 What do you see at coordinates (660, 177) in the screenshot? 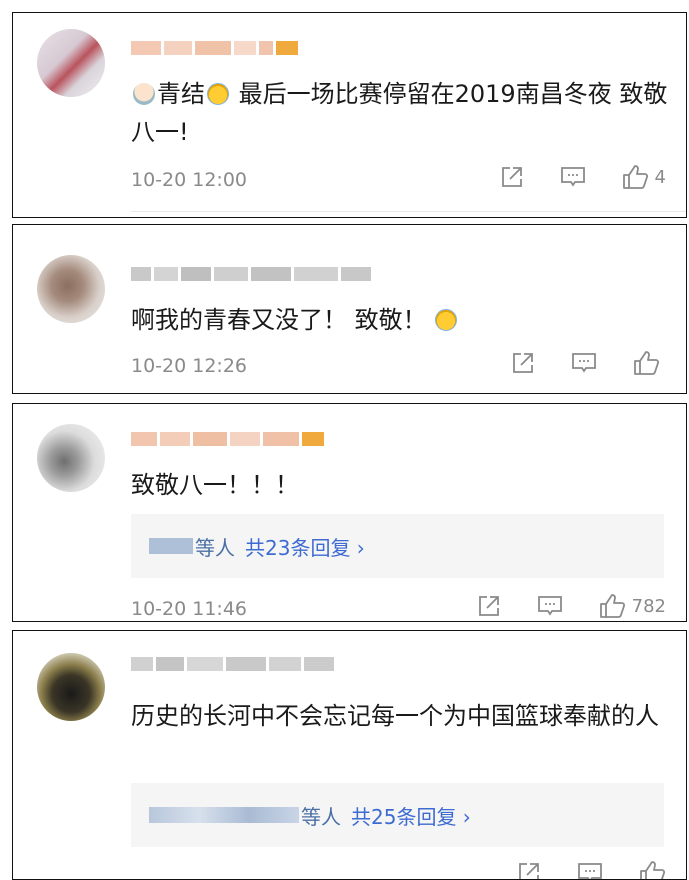
I see `like-count: 4` at bounding box center [660, 177].